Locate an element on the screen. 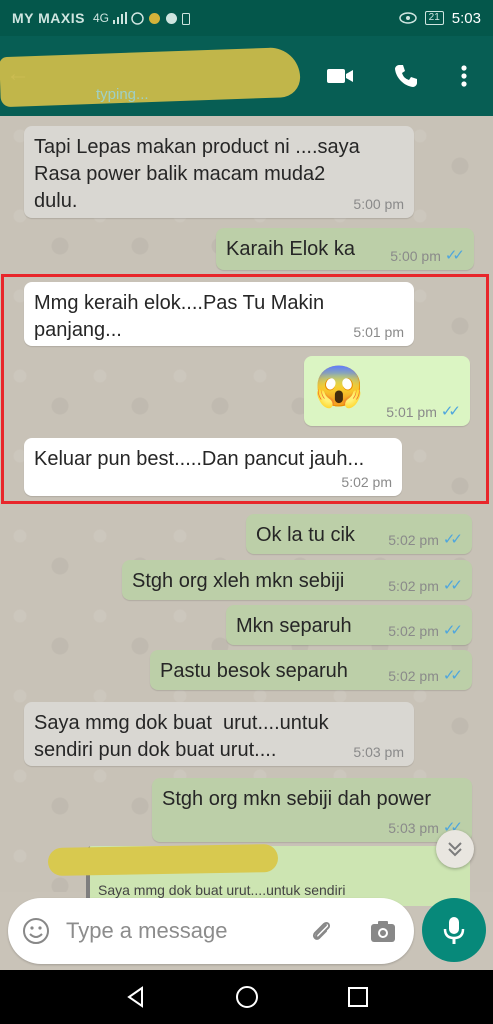  notification-dot-icon is located at coordinates (154, 18).